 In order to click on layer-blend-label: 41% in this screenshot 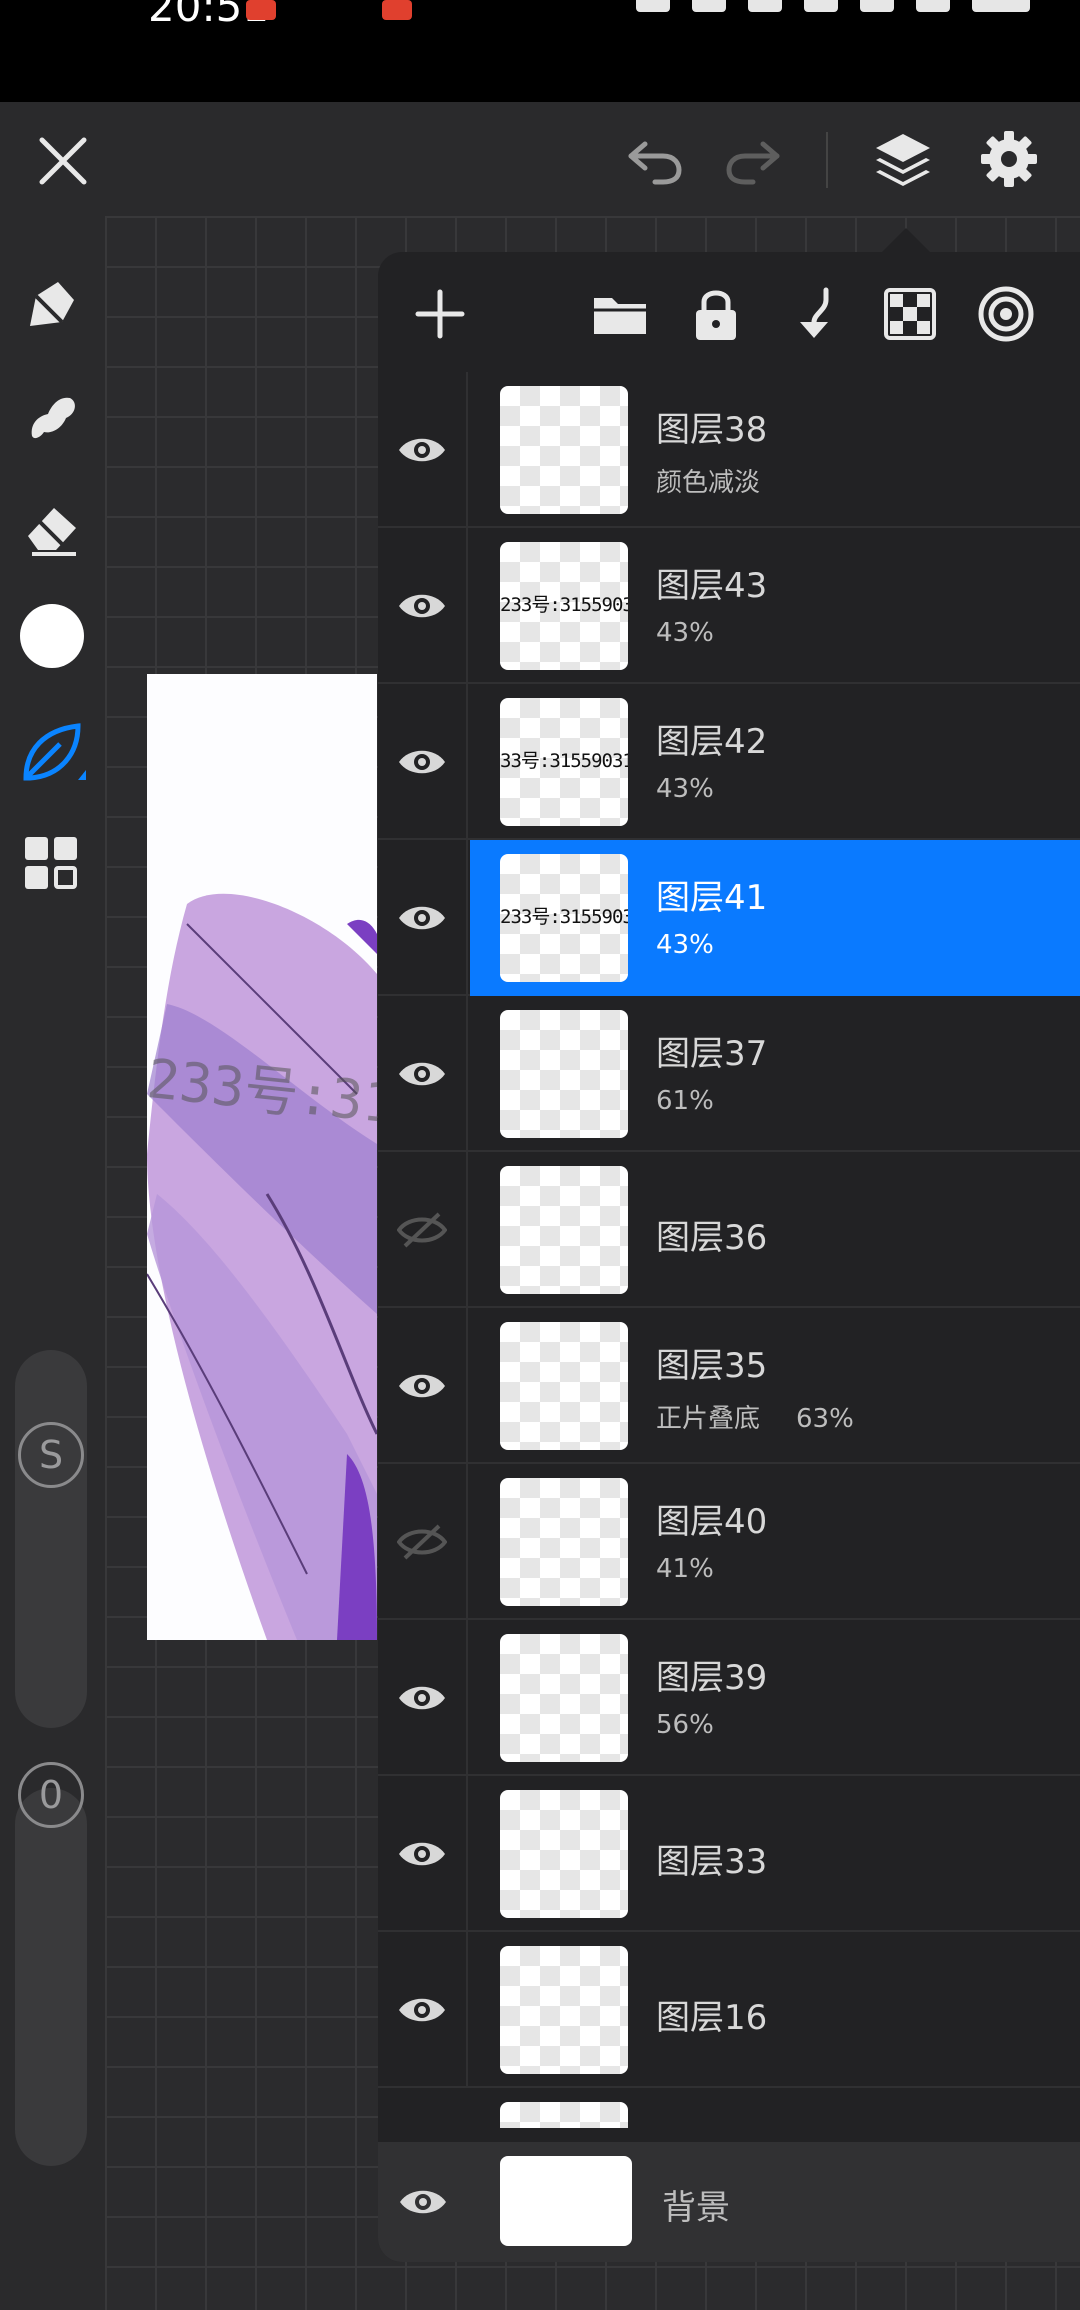, I will do `click(685, 1569)`.